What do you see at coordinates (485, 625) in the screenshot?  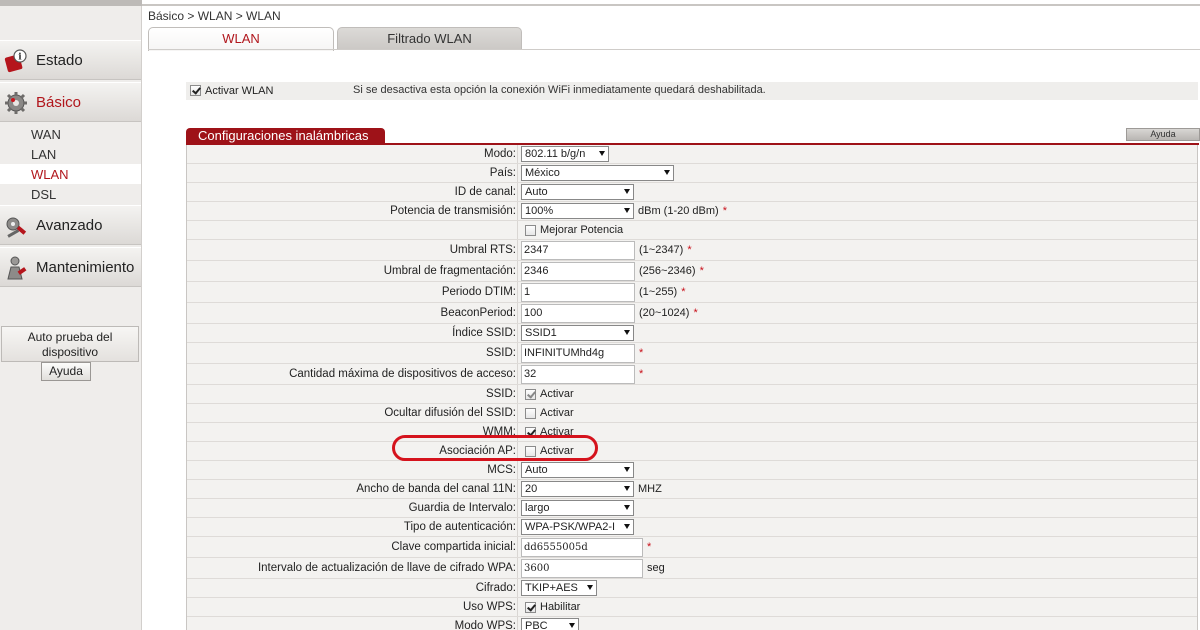 I see `field-label: Modo WPS:` at bounding box center [485, 625].